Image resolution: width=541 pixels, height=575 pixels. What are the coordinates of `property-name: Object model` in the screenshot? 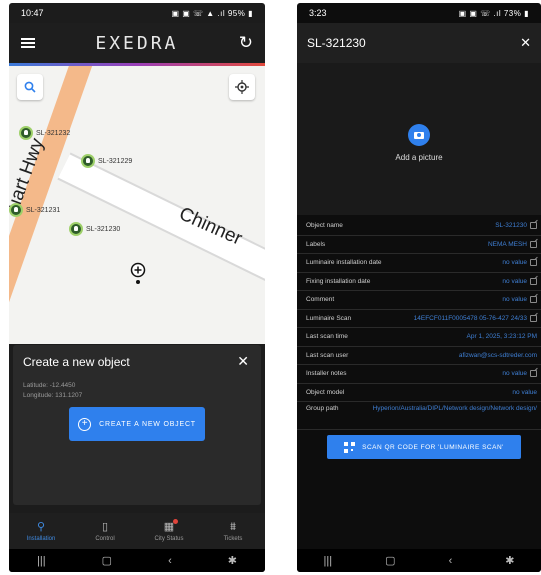 It's located at (325, 392).